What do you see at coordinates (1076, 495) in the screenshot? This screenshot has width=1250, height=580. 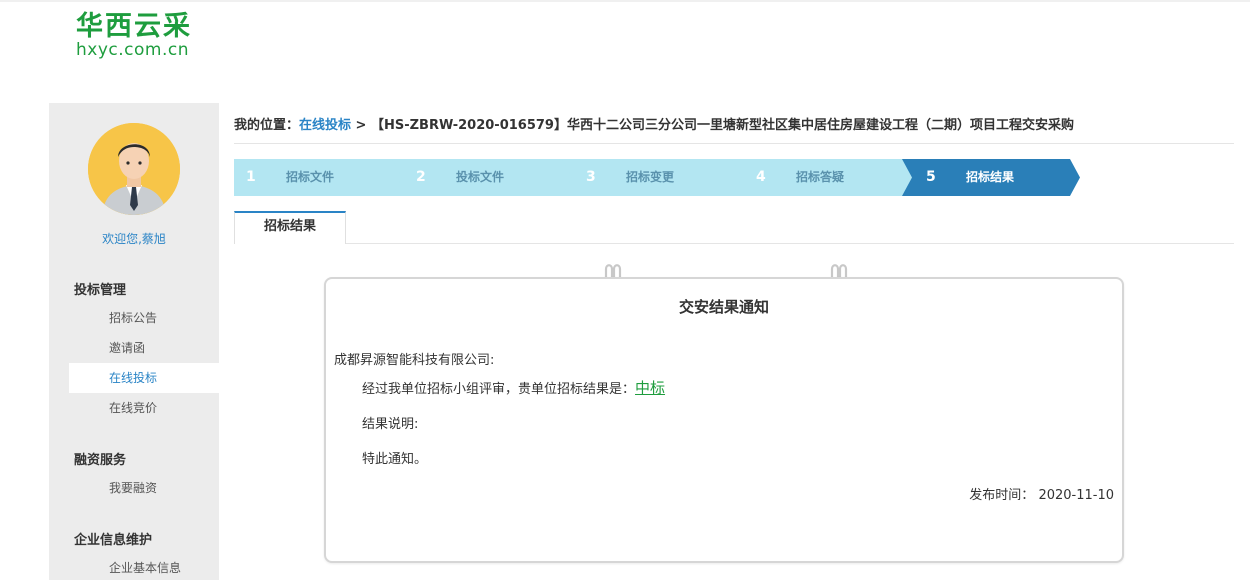 I see `publish-time-date: 2020-11-10` at bounding box center [1076, 495].